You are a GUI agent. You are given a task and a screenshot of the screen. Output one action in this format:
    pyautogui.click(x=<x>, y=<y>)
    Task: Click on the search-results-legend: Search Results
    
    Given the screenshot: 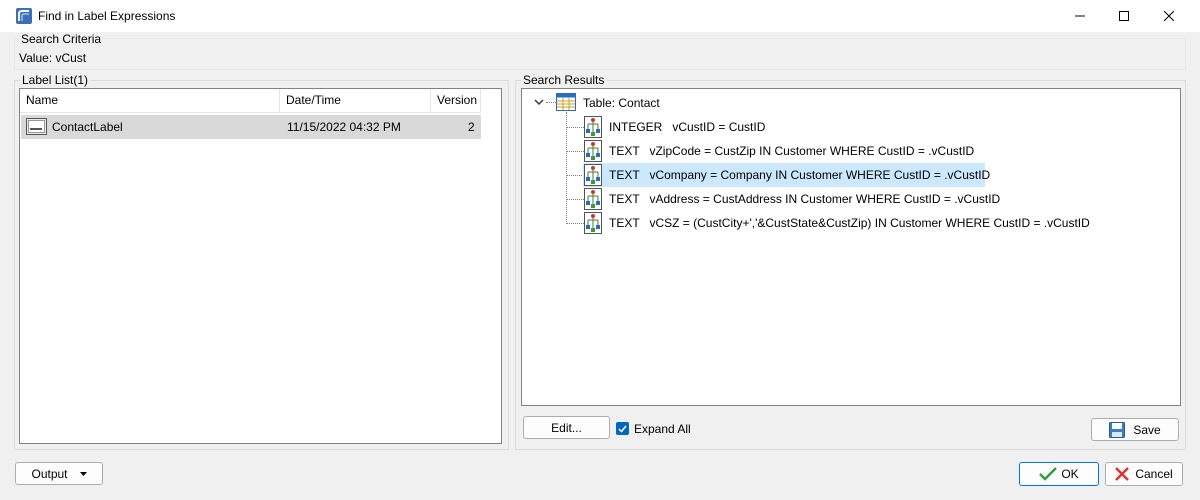 What is the action you would take?
    pyautogui.click(x=564, y=80)
    